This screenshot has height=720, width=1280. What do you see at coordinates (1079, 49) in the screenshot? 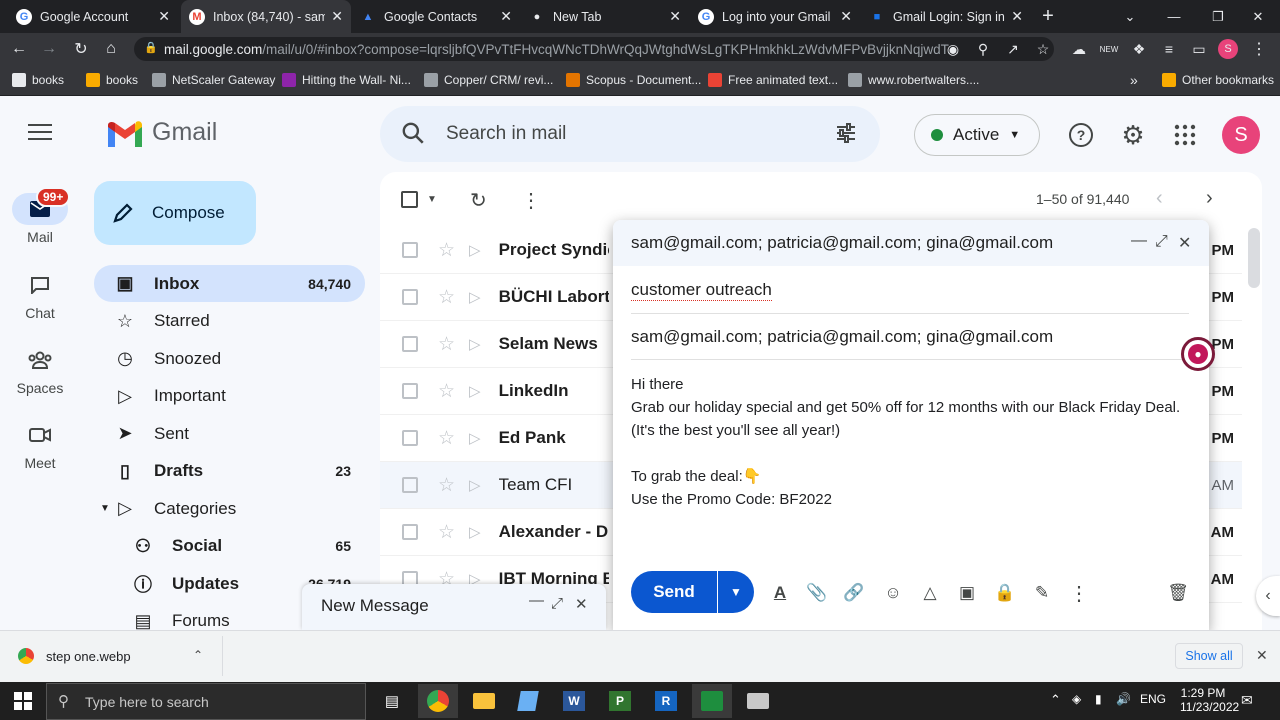
I see `extension-cloud-icon: ☁` at bounding box center [1079, 49].